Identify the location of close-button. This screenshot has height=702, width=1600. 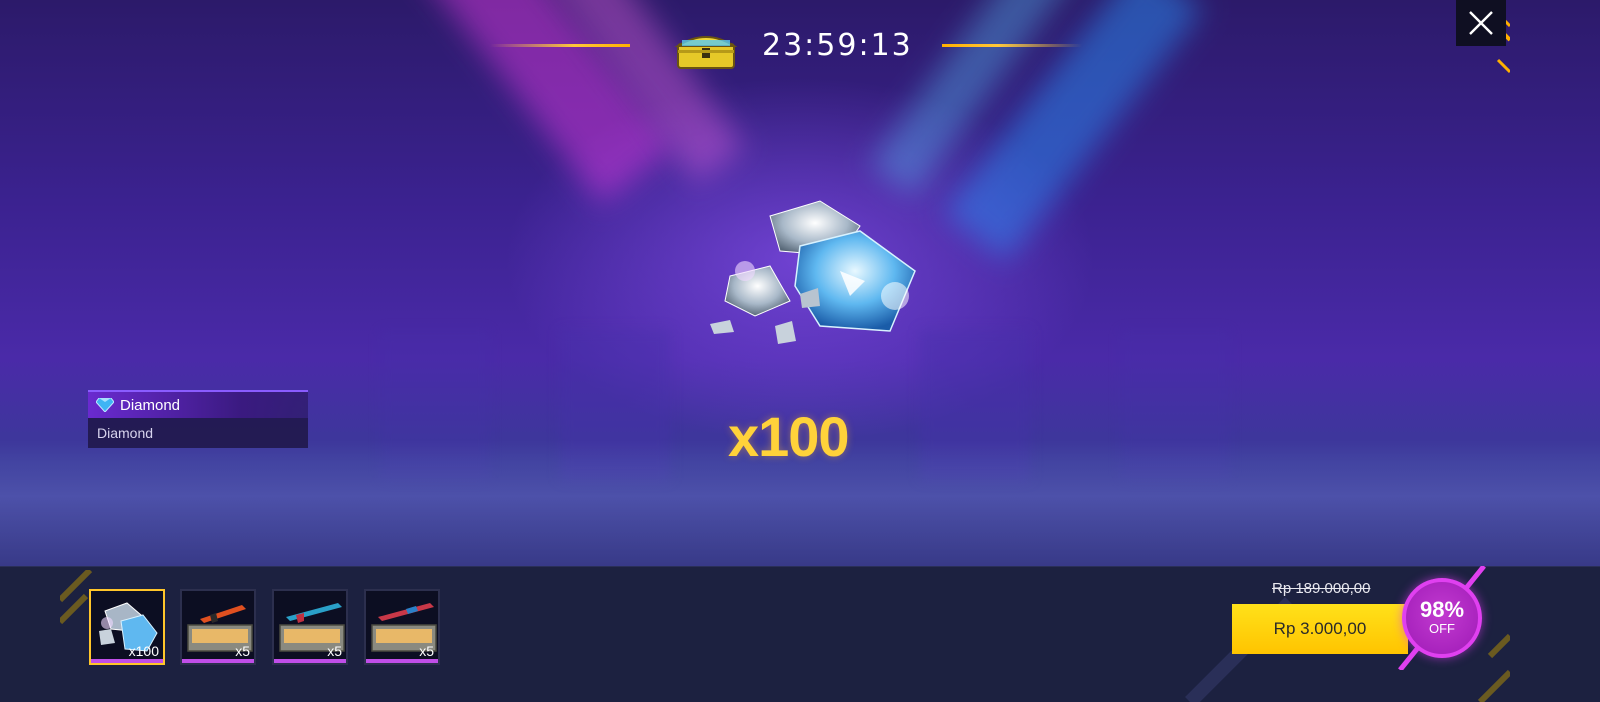
(1481, 23).